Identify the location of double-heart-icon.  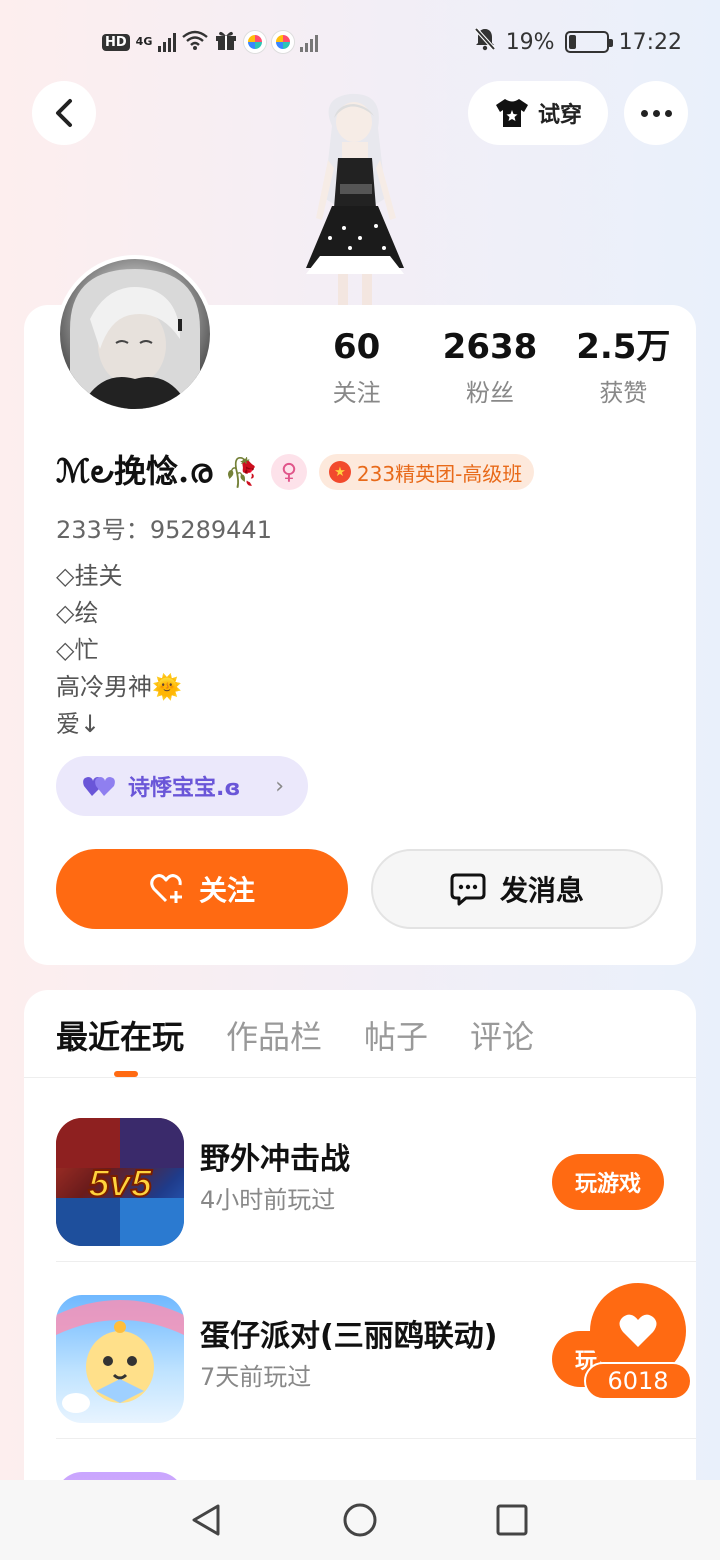
(99, 786).